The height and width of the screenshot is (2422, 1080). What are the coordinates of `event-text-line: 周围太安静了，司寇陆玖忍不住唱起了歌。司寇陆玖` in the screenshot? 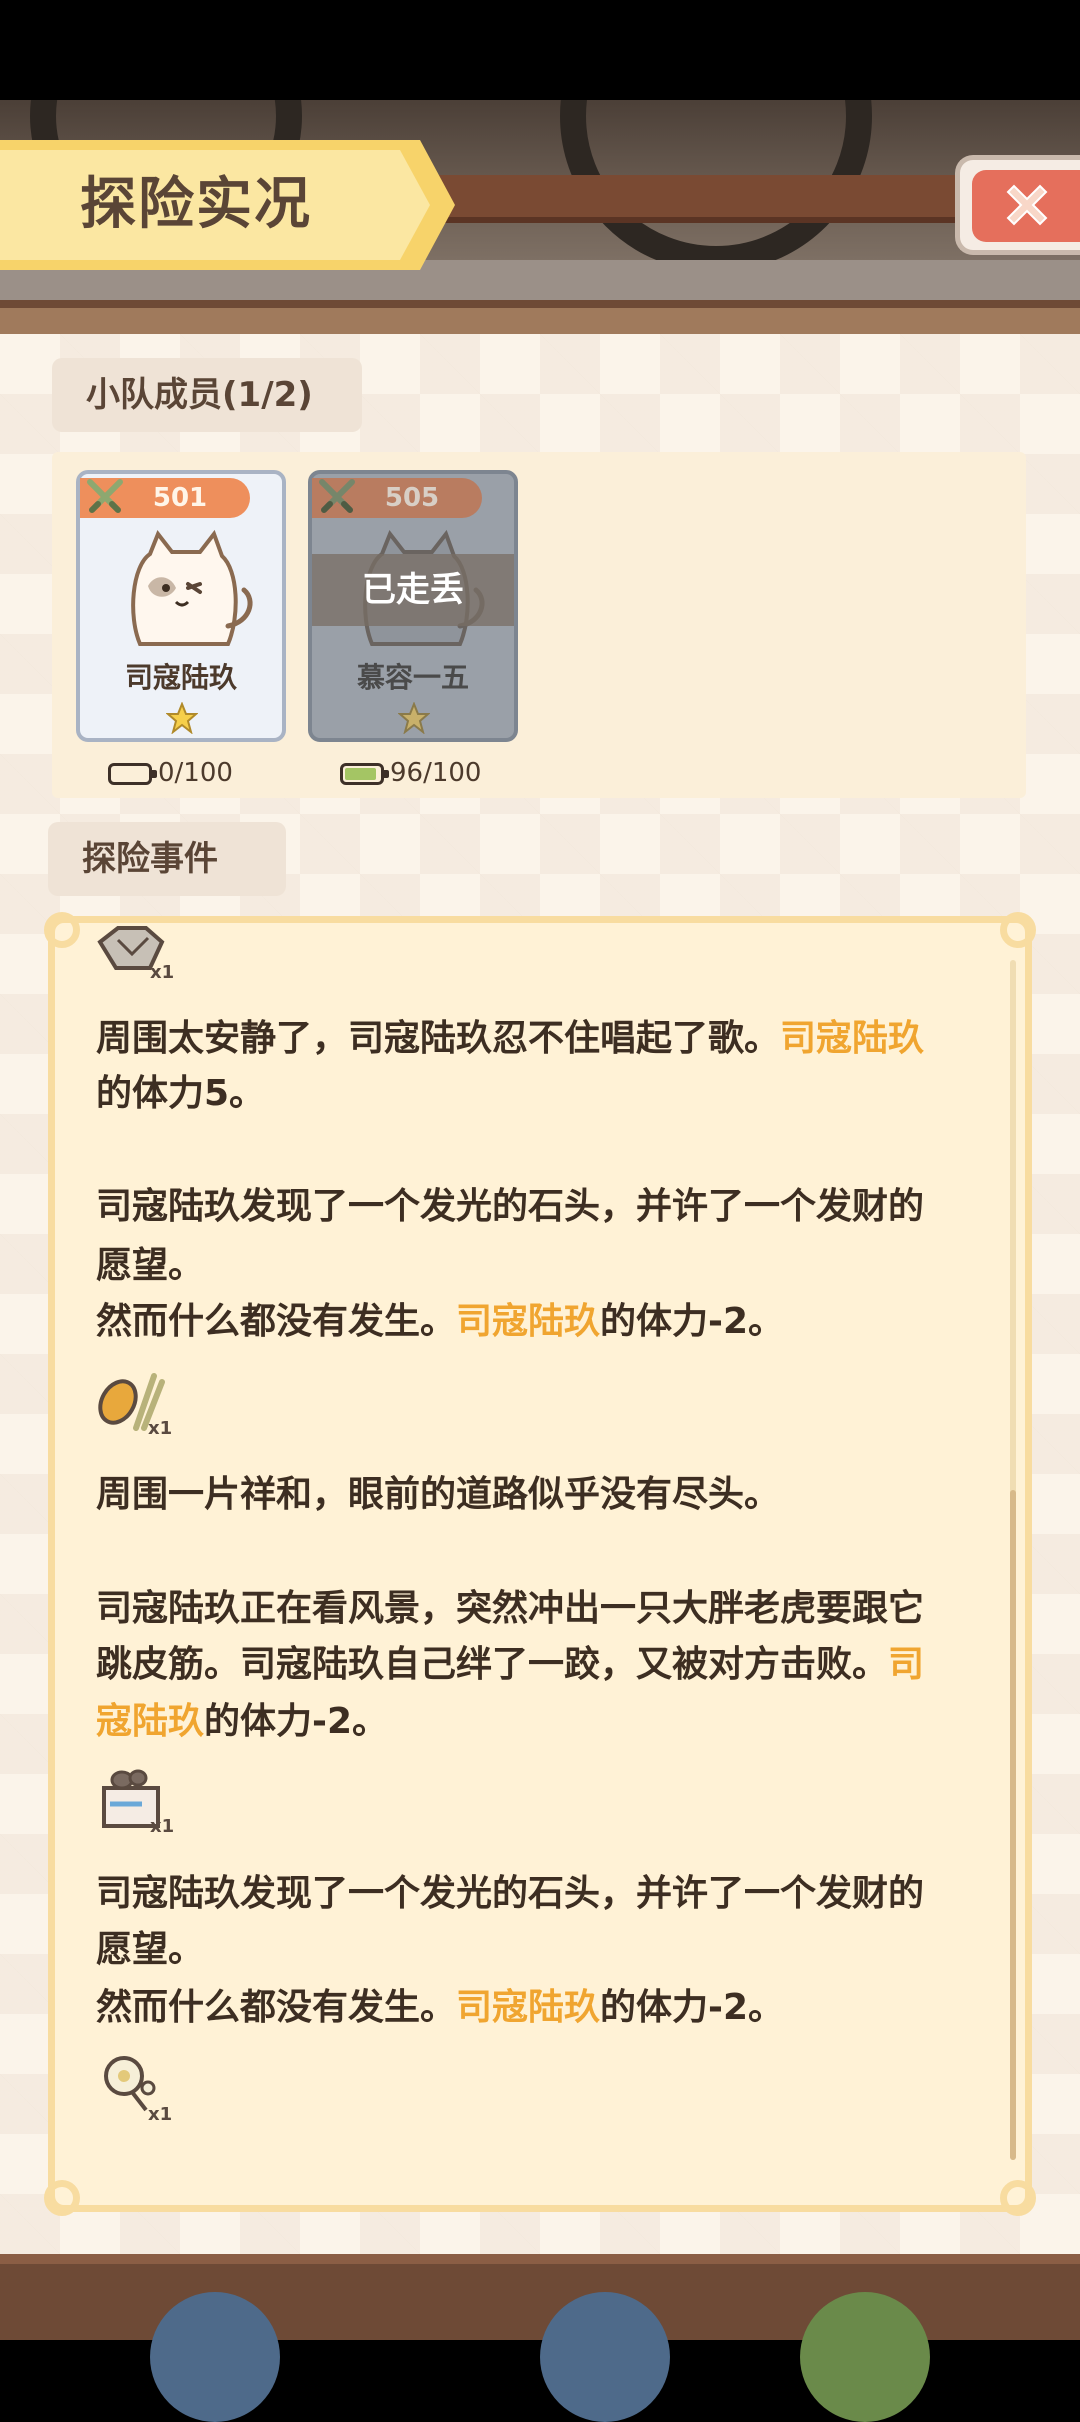 It's located at (510, 1038).